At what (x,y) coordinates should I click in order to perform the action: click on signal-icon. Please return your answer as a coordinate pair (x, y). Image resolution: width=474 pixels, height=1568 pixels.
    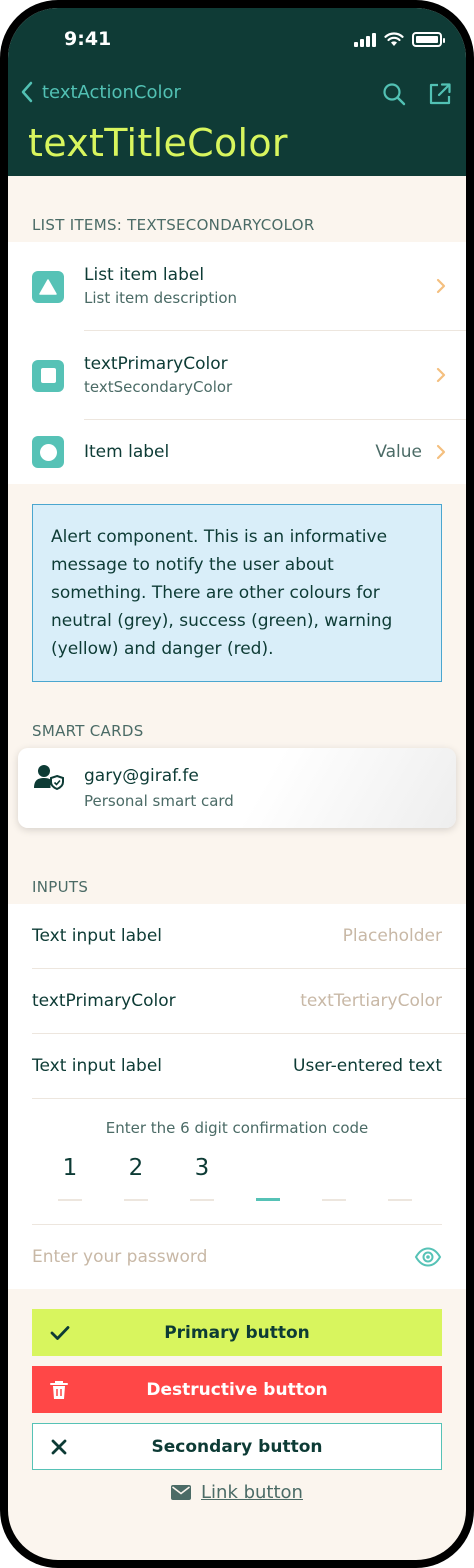
    Looking at the image, I should click on (365, 39).